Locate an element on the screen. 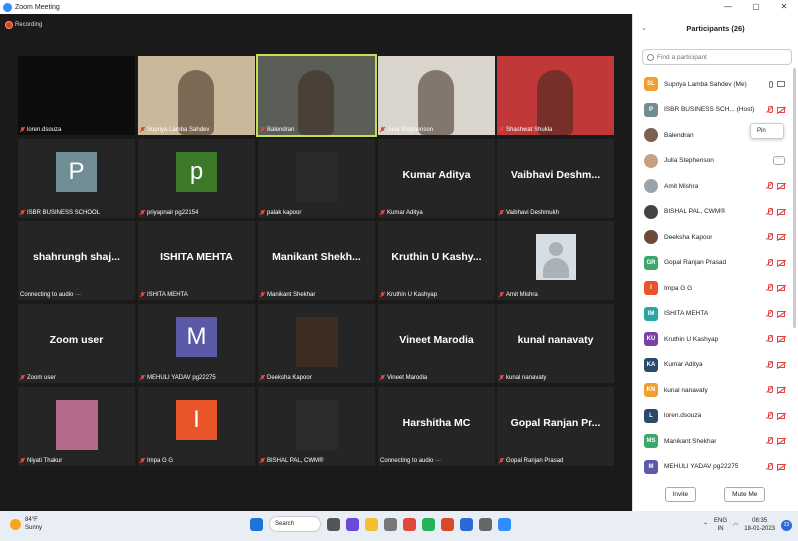  participant-row: SL Supriya Lamba Sahdev (Me) is located at coordinates (712, 84).